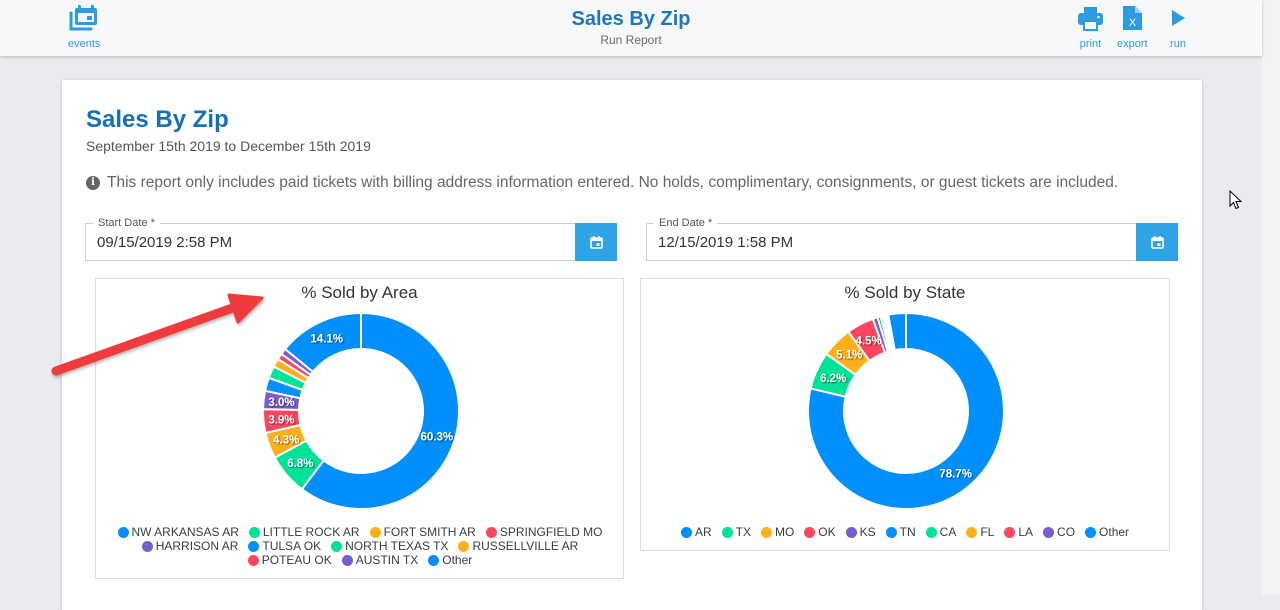 Image resolution: width=1280 pixels, height=610 pixels. I want to click on legend-item-little-rock-ar: LITTLE ROCK AR, so click(304, 532).